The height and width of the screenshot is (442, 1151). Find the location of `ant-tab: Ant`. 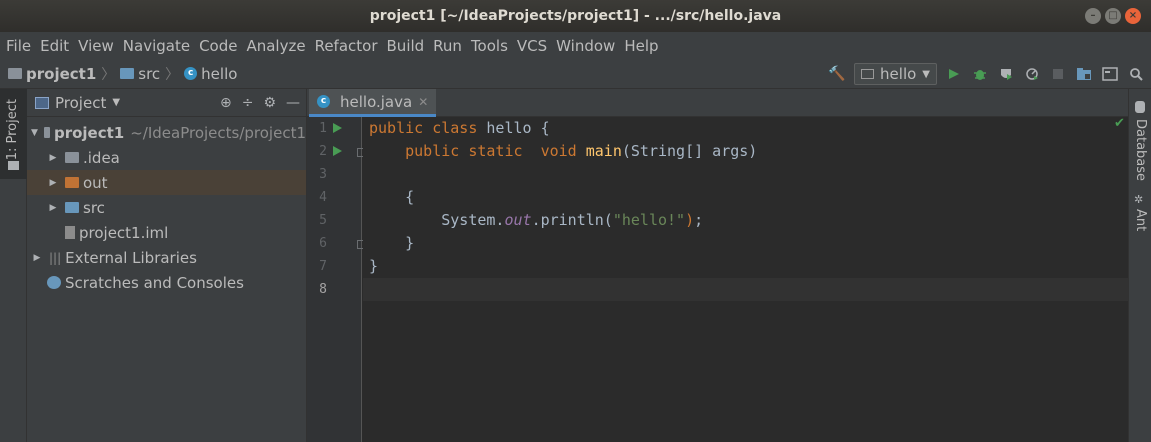

ant-tab: Ant is located at coordinates (1140, 220).